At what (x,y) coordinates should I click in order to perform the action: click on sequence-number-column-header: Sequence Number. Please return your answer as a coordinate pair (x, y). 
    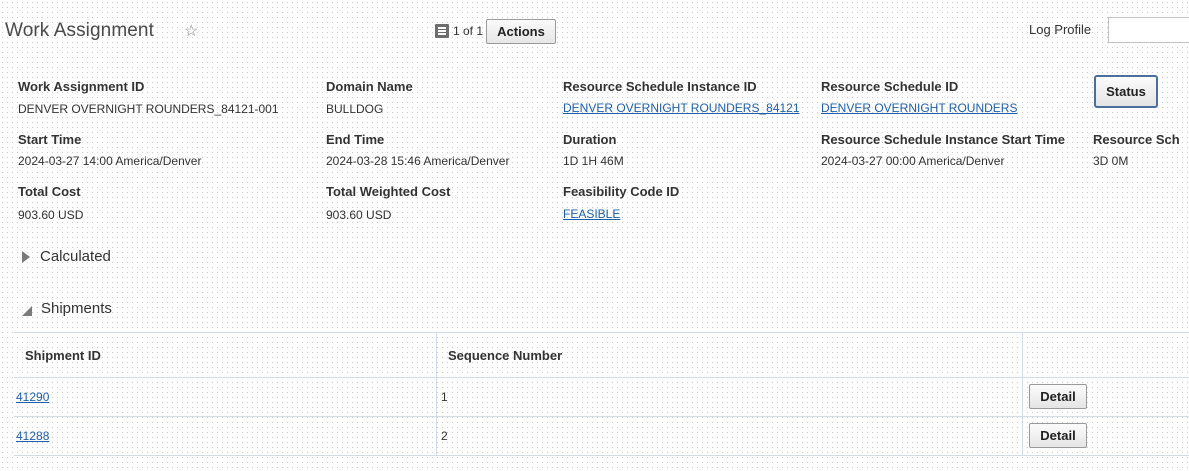
    Looking at the image, I should click on (505, 355).